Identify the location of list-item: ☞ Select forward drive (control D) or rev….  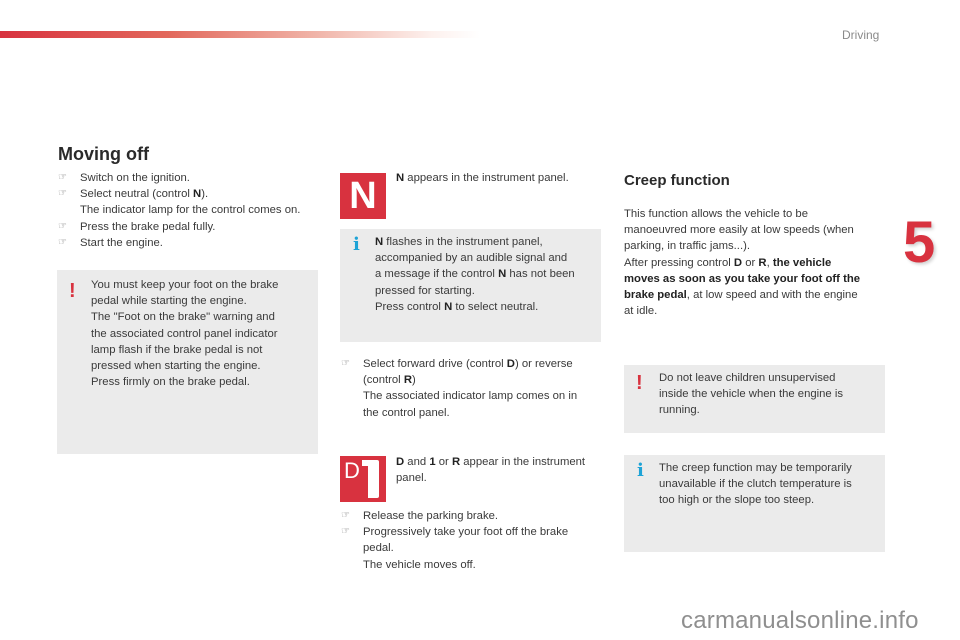
(459, 388).